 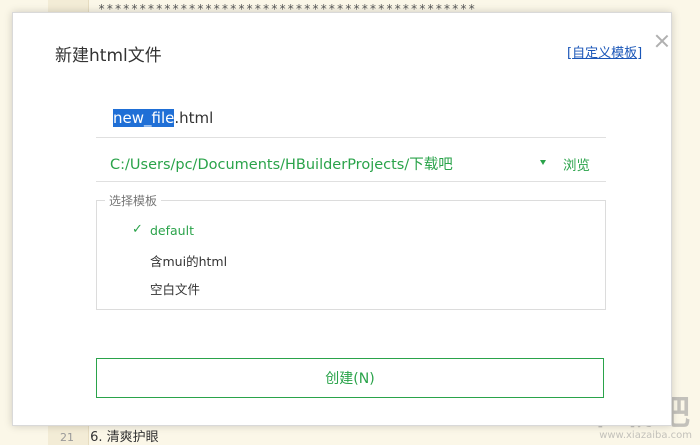 What do you see at coordinates (108, 56) in the screenshot?
I see `dialog-title: 新建html文件` at bounding box center [108, 56].